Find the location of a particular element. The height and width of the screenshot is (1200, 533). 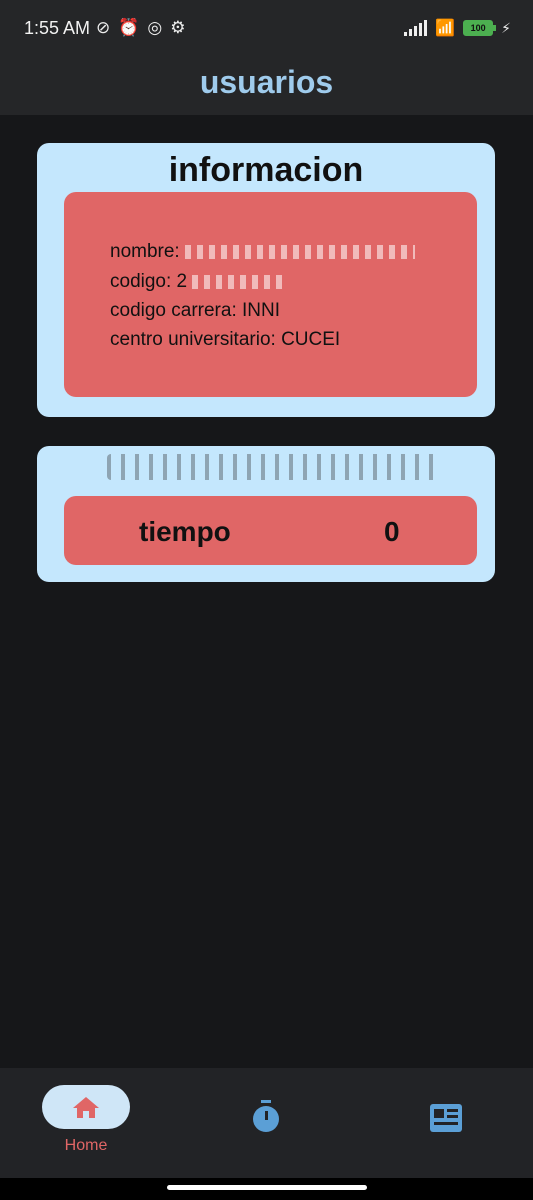

battery-icon: 100 is located at coordinates (480, 28).